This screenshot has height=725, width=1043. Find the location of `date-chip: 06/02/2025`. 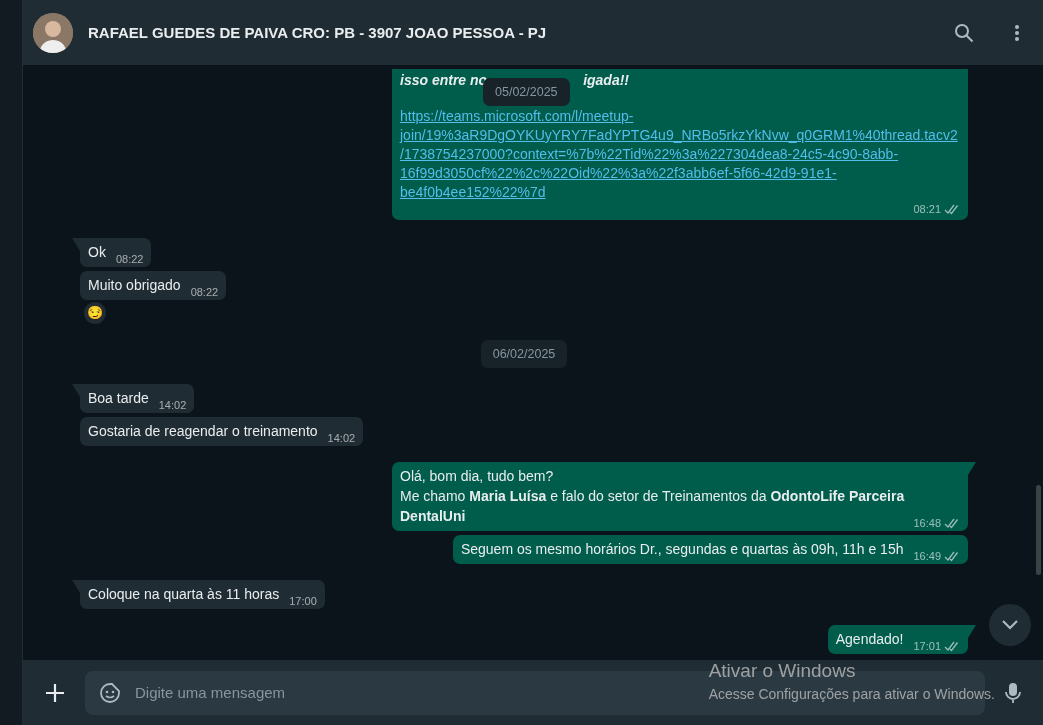

date-chip: 06/02/2025 is located at coordinates (524, 354).